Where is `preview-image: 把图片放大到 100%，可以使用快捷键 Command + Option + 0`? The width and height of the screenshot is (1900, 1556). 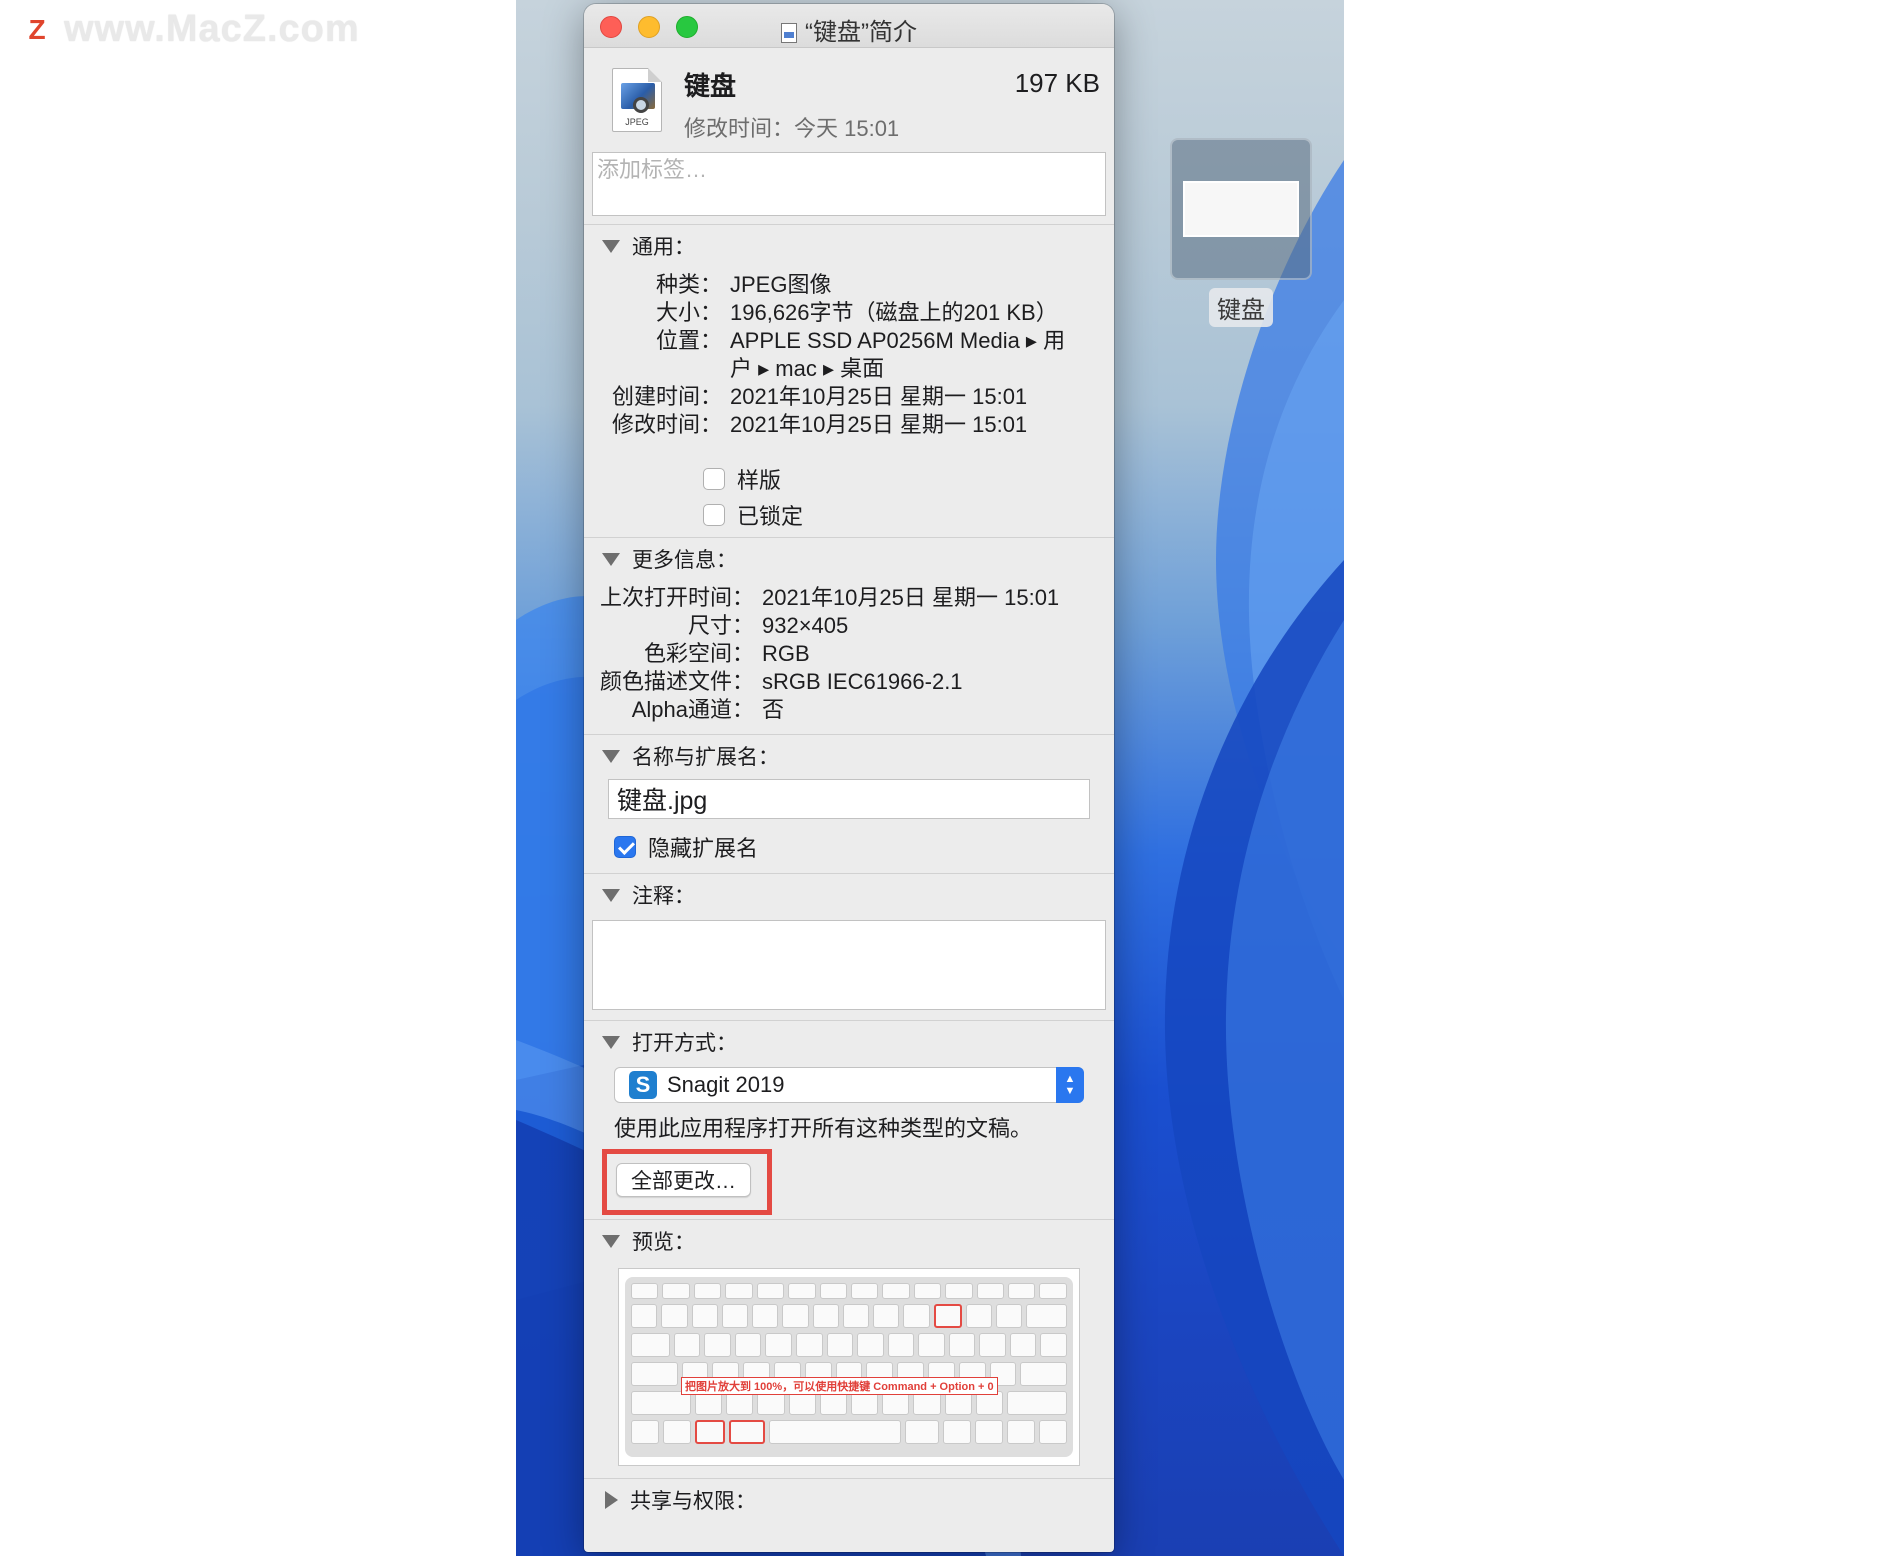
preview-image: 把图片放大到 100%，可以使用快捷键 Command + Option + 0 is located at coordinates (849, 1367).